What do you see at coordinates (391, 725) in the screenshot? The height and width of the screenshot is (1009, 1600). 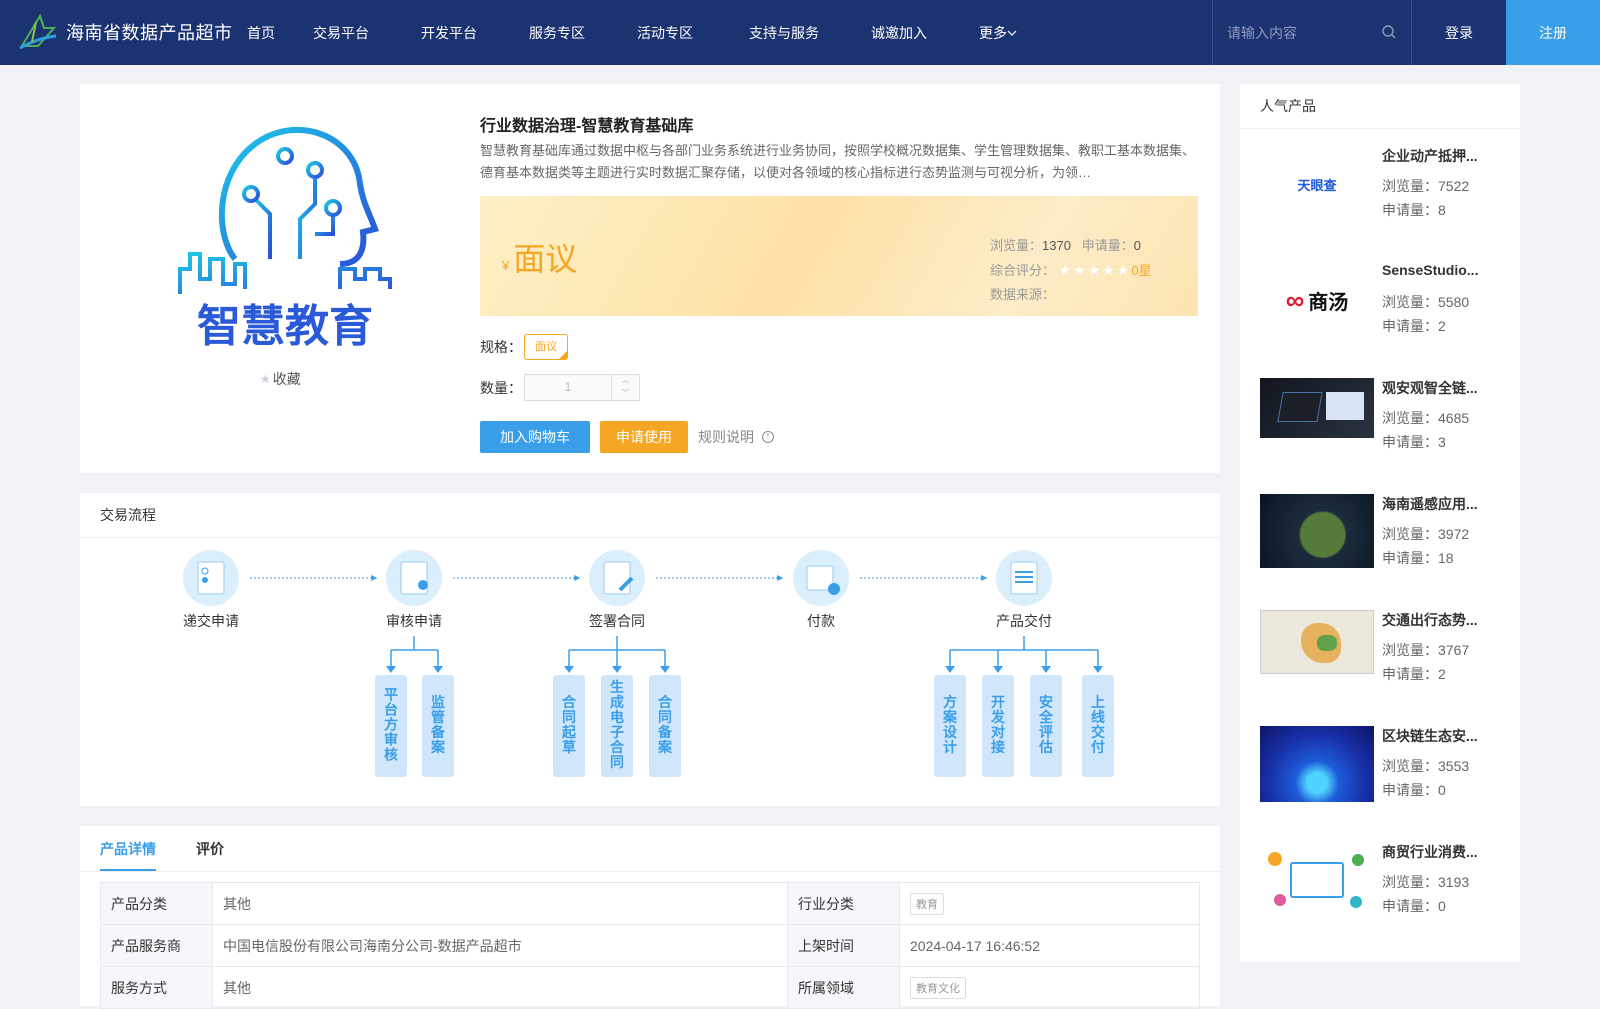 I see `substep-label: 平台方审核` at bounding box center [391, 725].